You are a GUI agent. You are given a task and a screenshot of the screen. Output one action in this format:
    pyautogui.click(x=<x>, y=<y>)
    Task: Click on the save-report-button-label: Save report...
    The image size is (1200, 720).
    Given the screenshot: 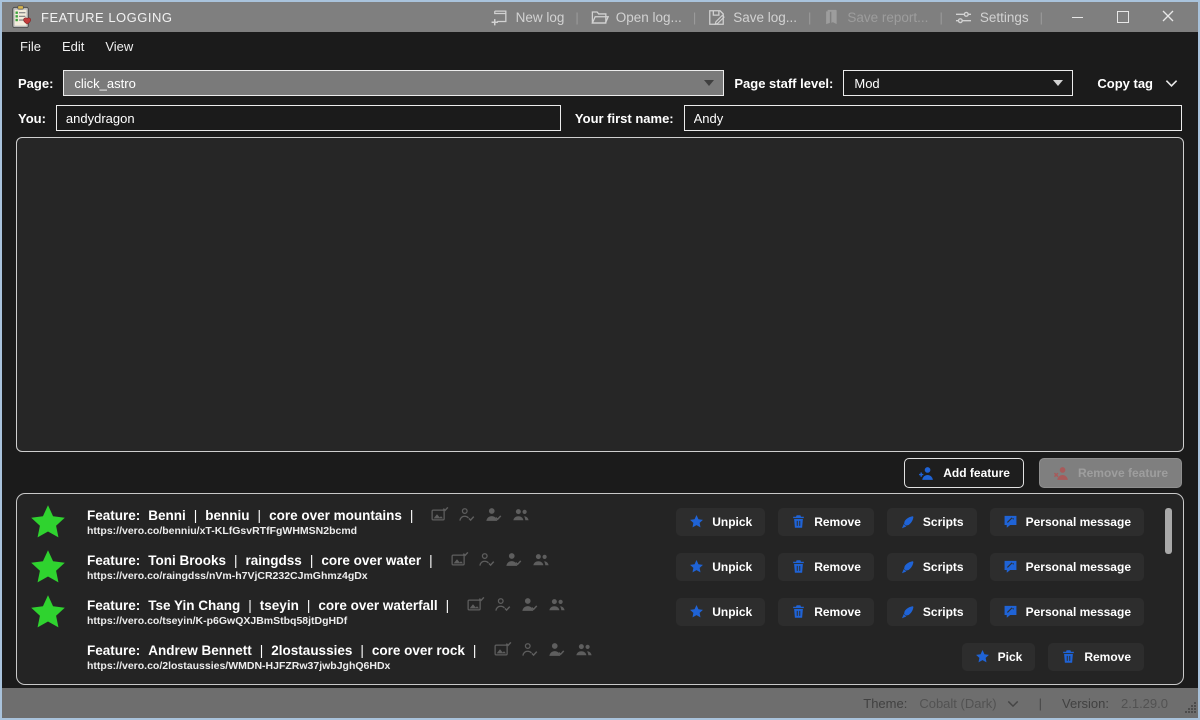 What is the action you would take?
    pyautogui.click(x=888, y=17)
    